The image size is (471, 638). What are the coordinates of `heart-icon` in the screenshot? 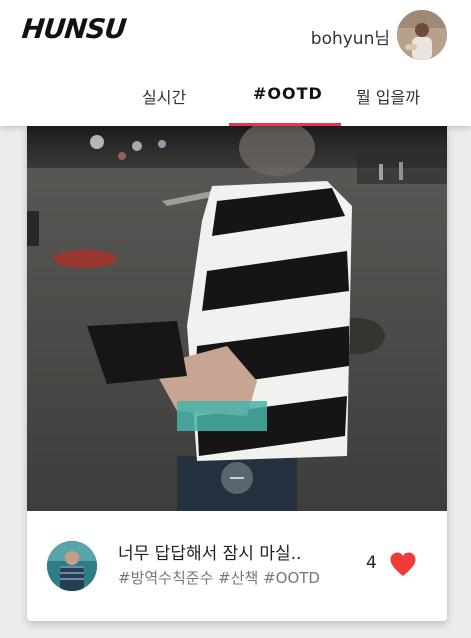 It's located at (403, 564).